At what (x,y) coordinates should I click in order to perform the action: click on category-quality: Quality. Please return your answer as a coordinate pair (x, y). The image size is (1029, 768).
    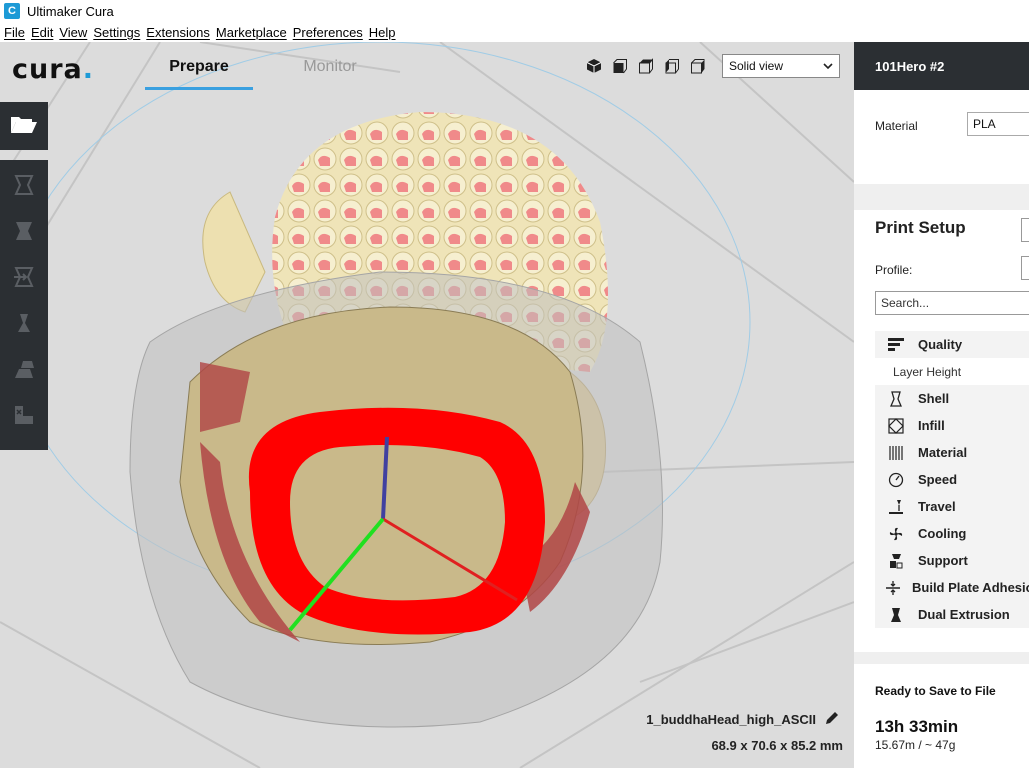
    Looking at the image, I should click on (952, 344).